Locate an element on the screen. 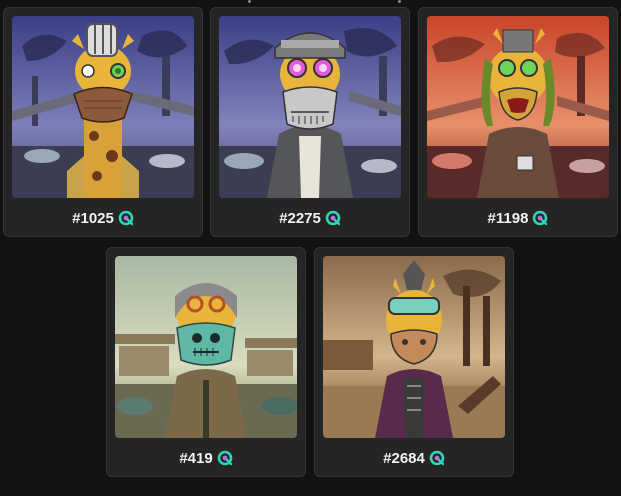 This screenshot has width=621, height=496. nft-caption: #419 is located at coordinates (206, 458).